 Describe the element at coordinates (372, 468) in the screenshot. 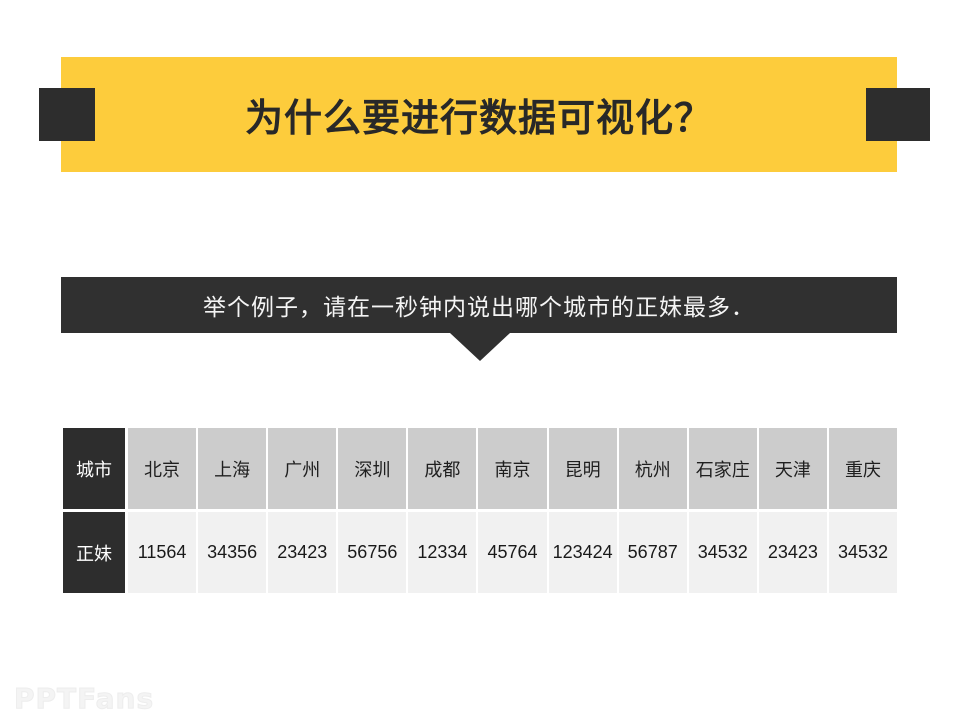

I see `table-header-cell: 深圳` at that location.